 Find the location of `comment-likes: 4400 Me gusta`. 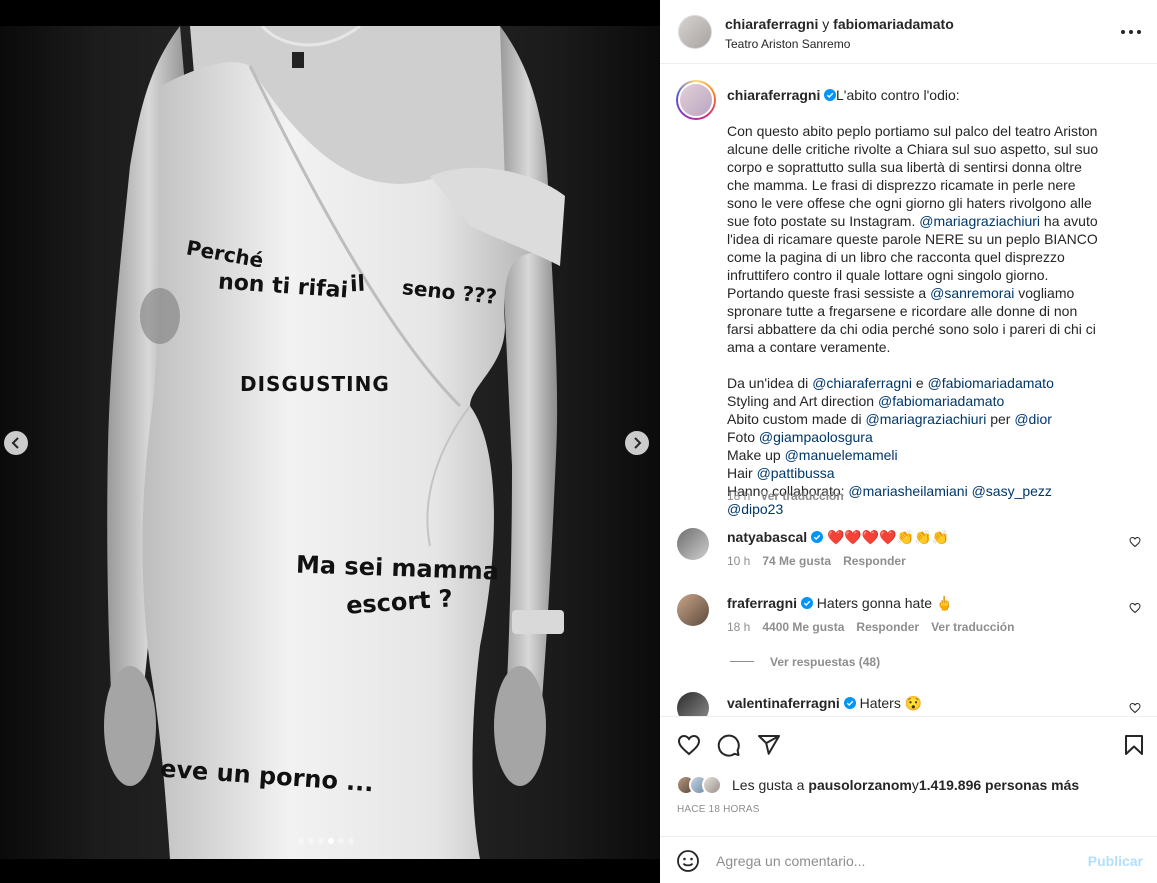

comment-likes: 4400 Me gusta is located at coordinates (803, 627).